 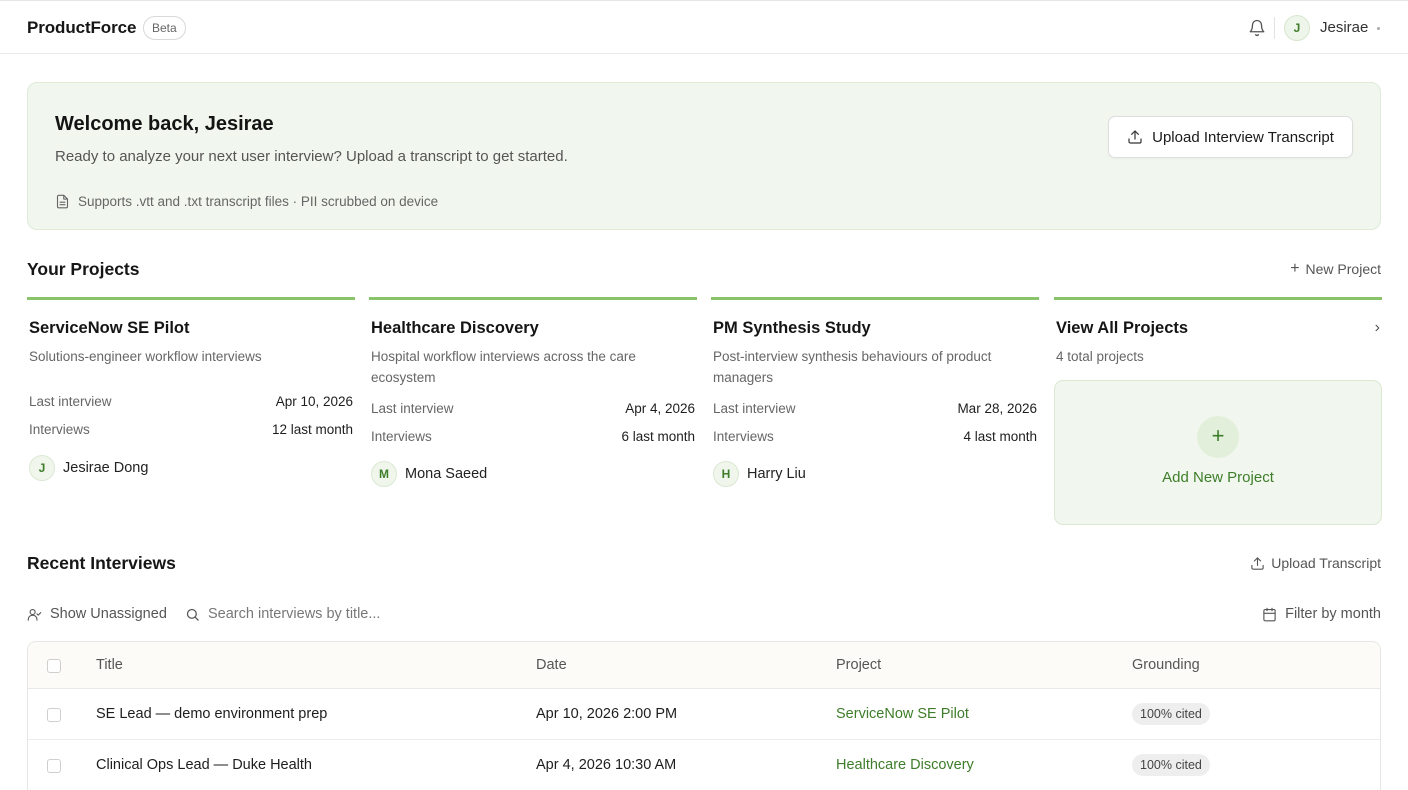 I want to click on owner-avatar: H, so click(x=726, y=474).